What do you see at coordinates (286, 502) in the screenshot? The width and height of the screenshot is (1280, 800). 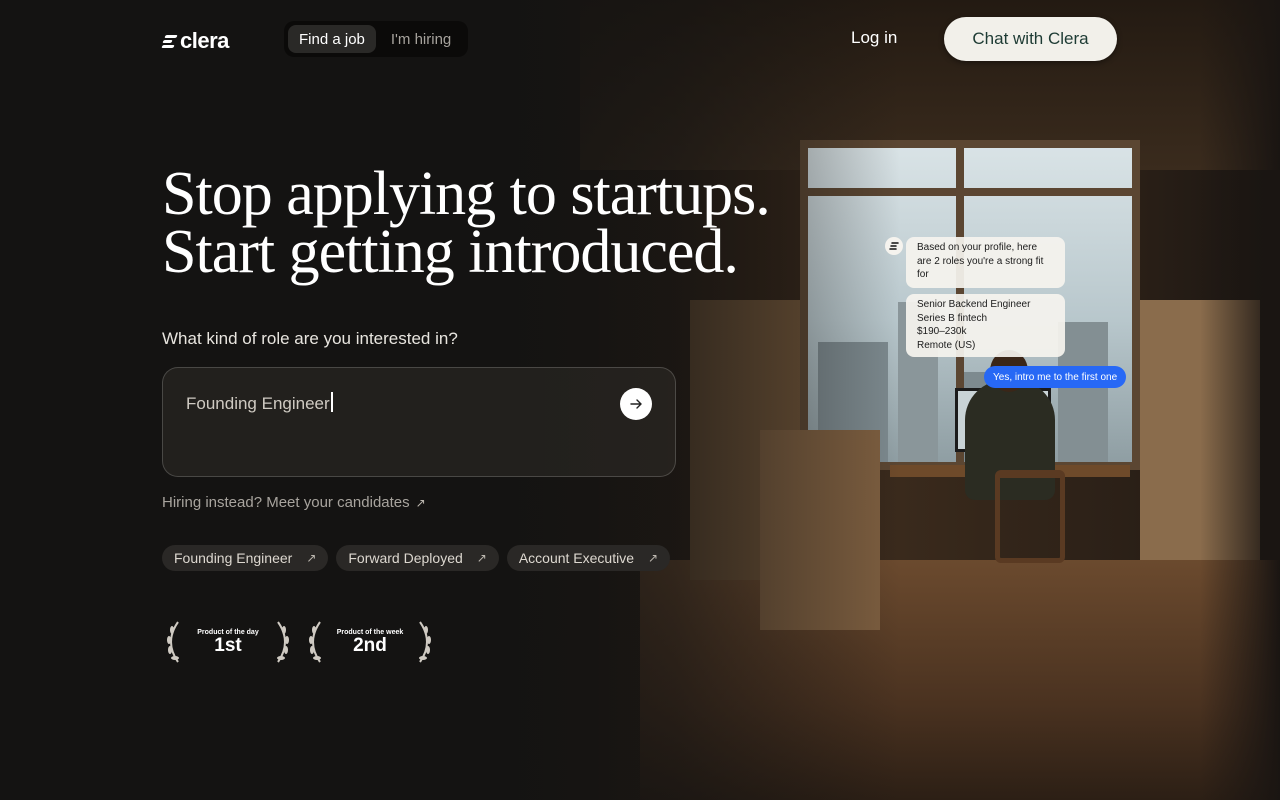 I see `hiring-link-label: Hiring instead? Meet your candidates` at bounding box center [286, 502].